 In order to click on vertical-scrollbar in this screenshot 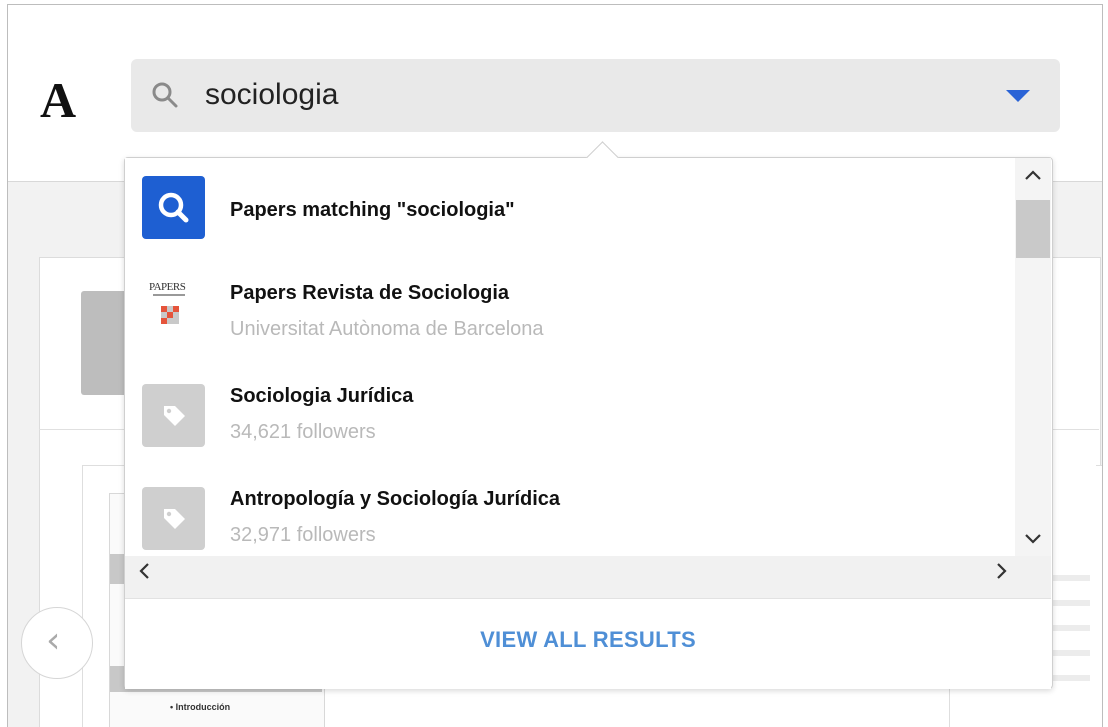, I will do `click(1033, 357)`.